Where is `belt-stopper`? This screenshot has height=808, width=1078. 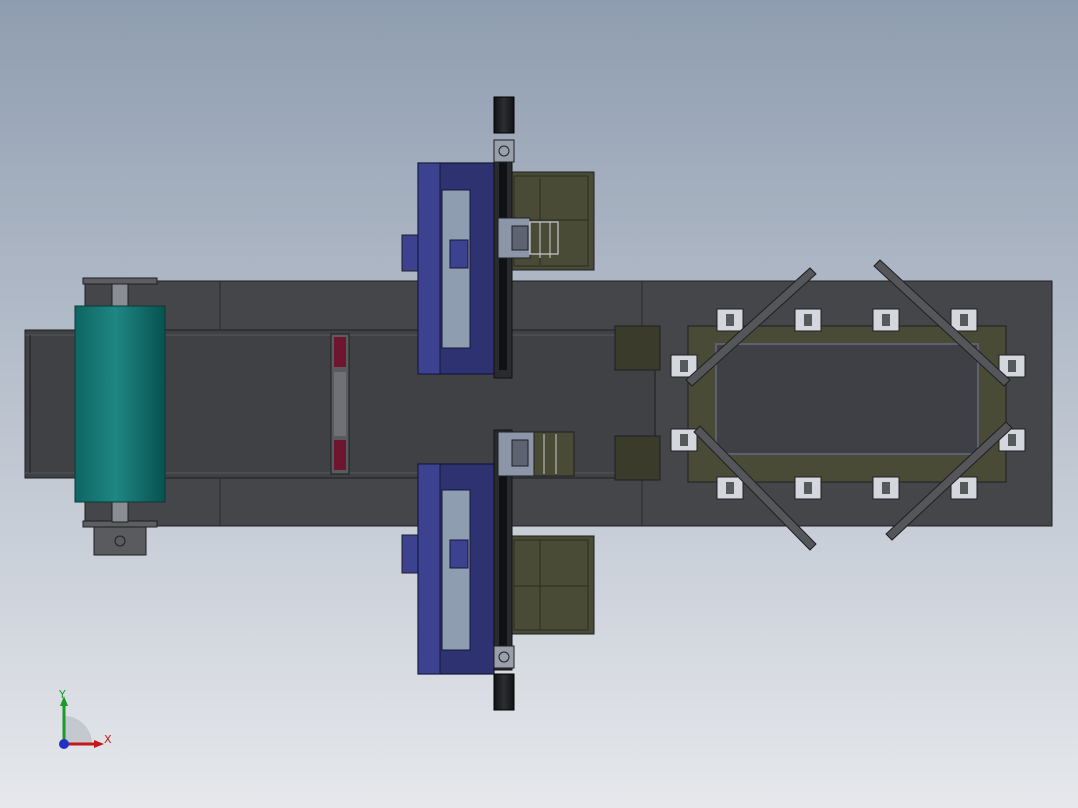
belt-stopper is located at coordinates (340, 404).